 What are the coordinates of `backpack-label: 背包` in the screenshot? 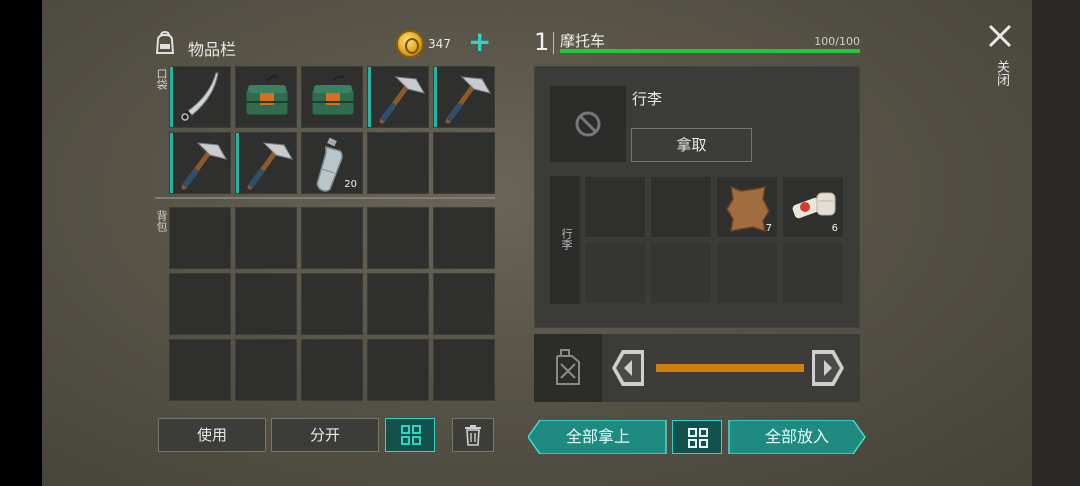 It's located at (161, 221).